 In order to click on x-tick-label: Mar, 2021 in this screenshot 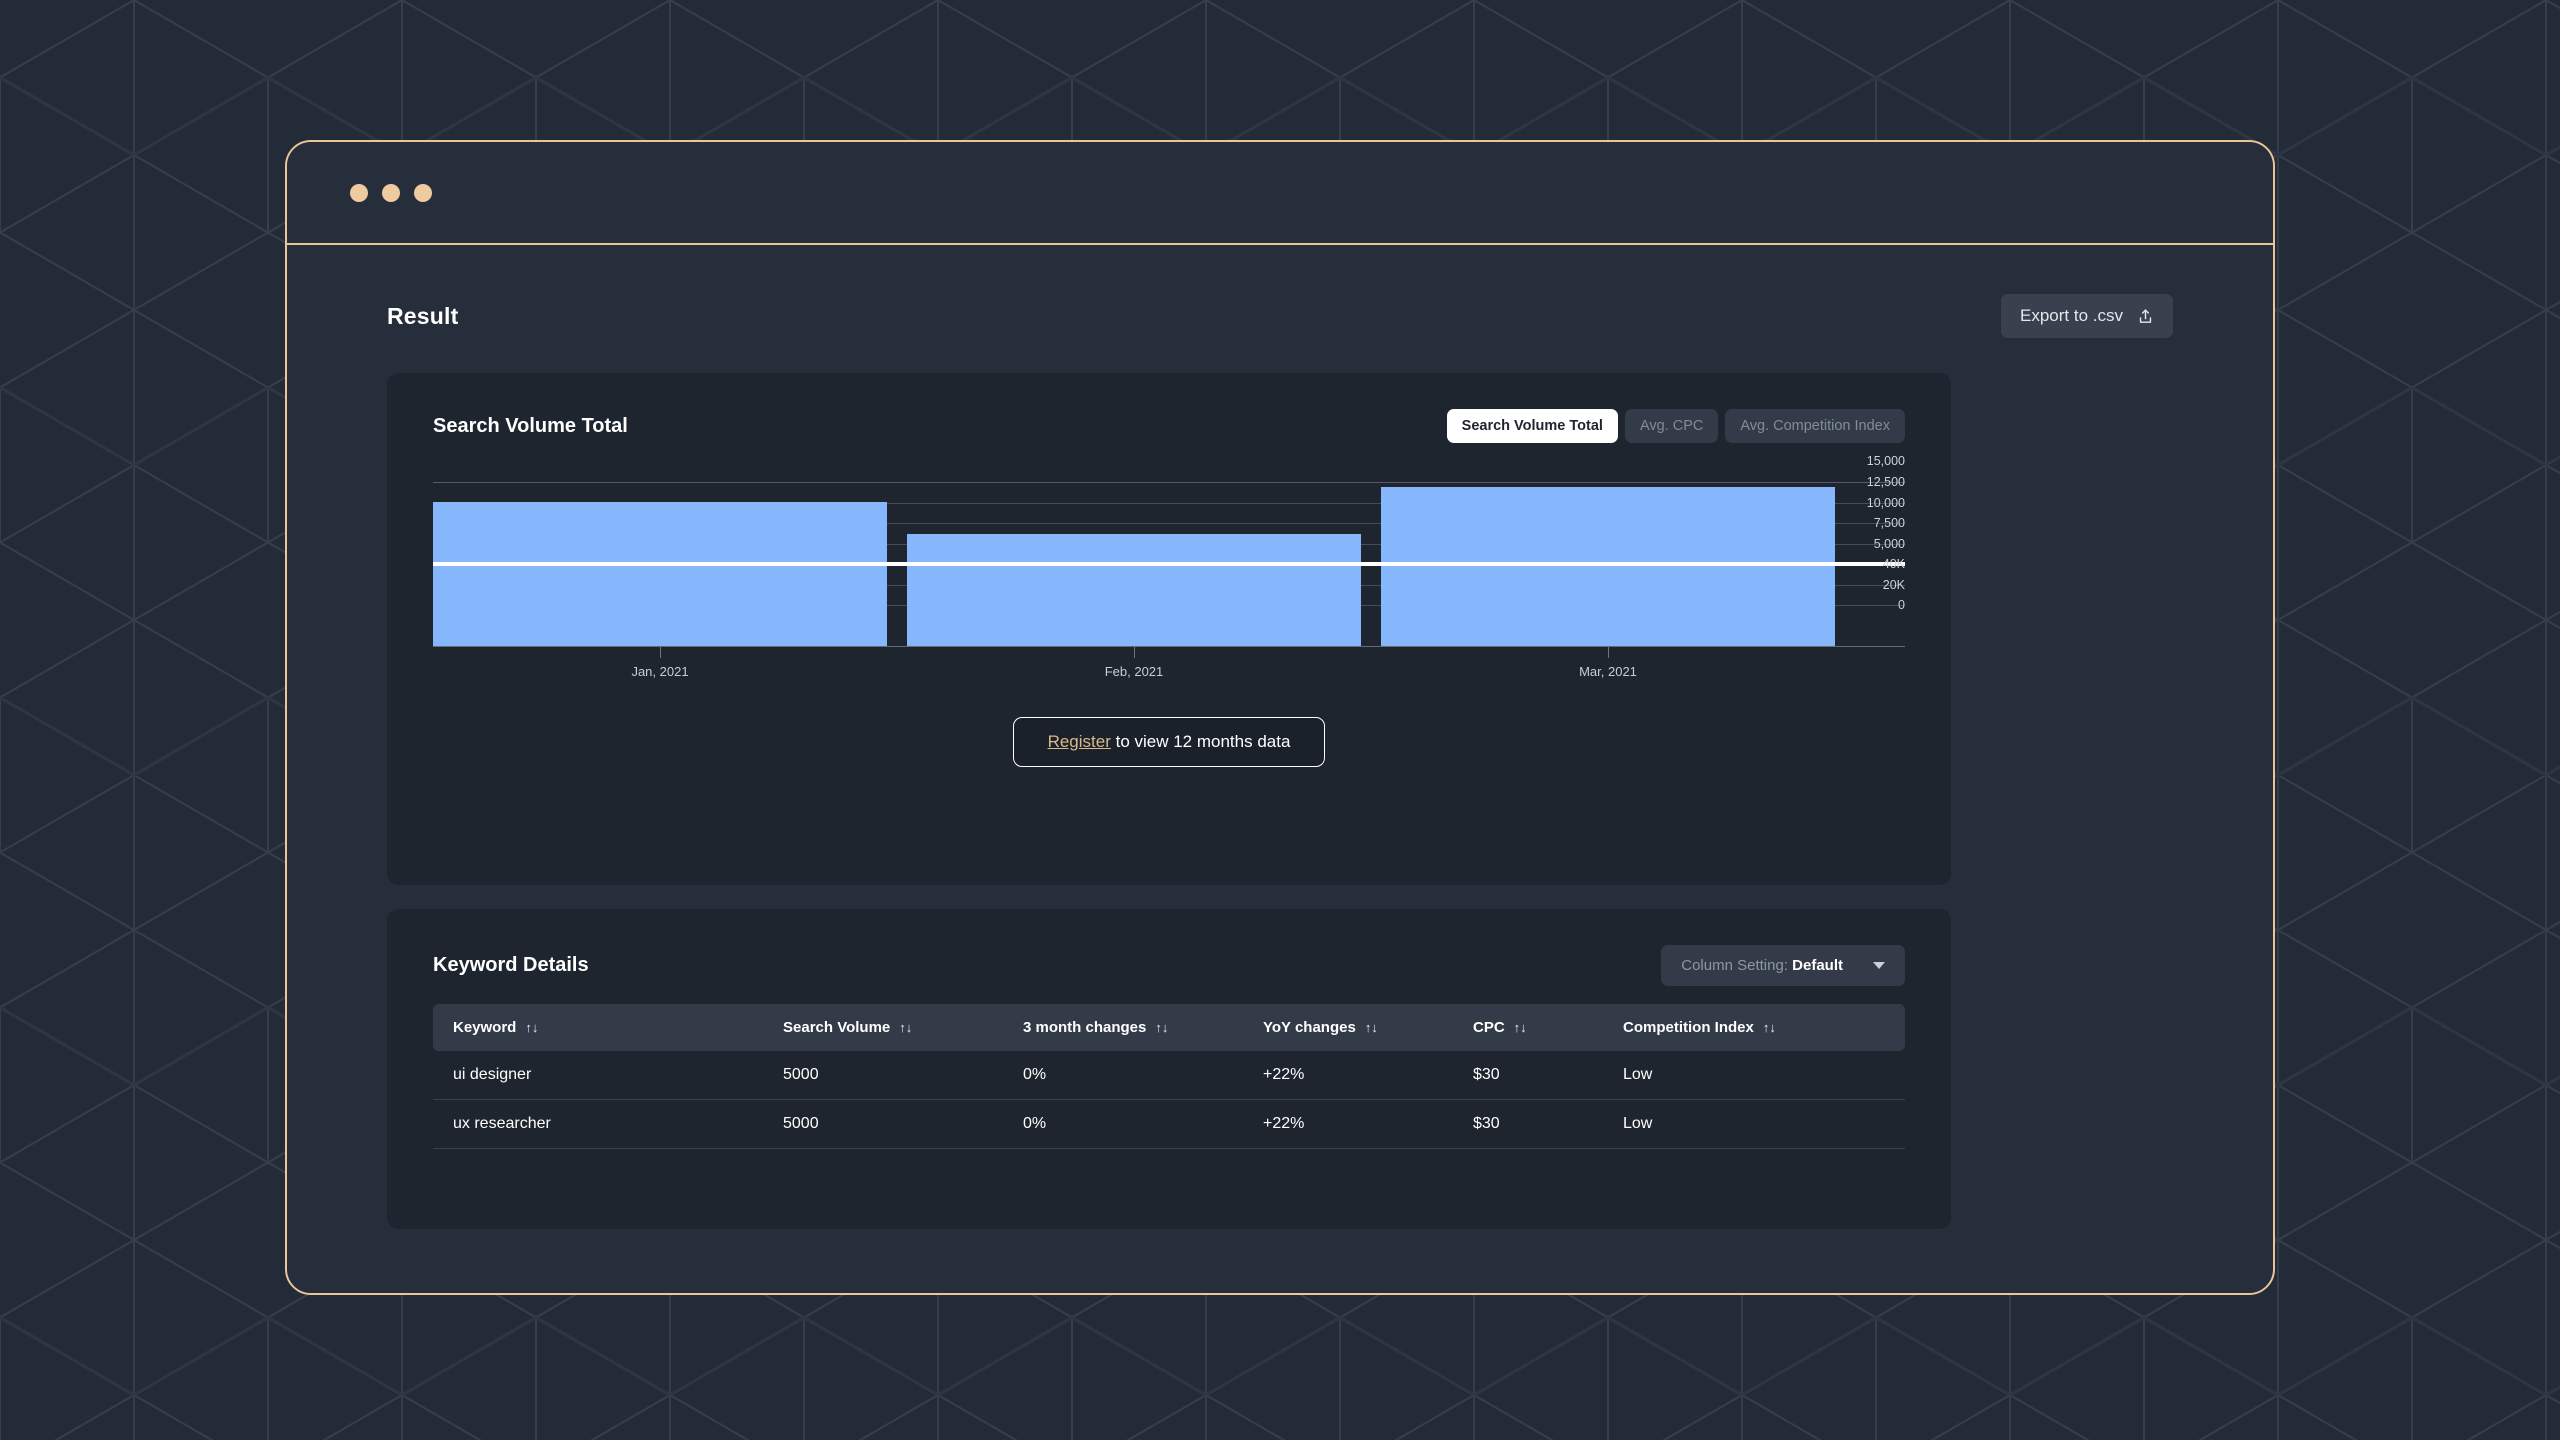, I will do `click(1608, 671)`.